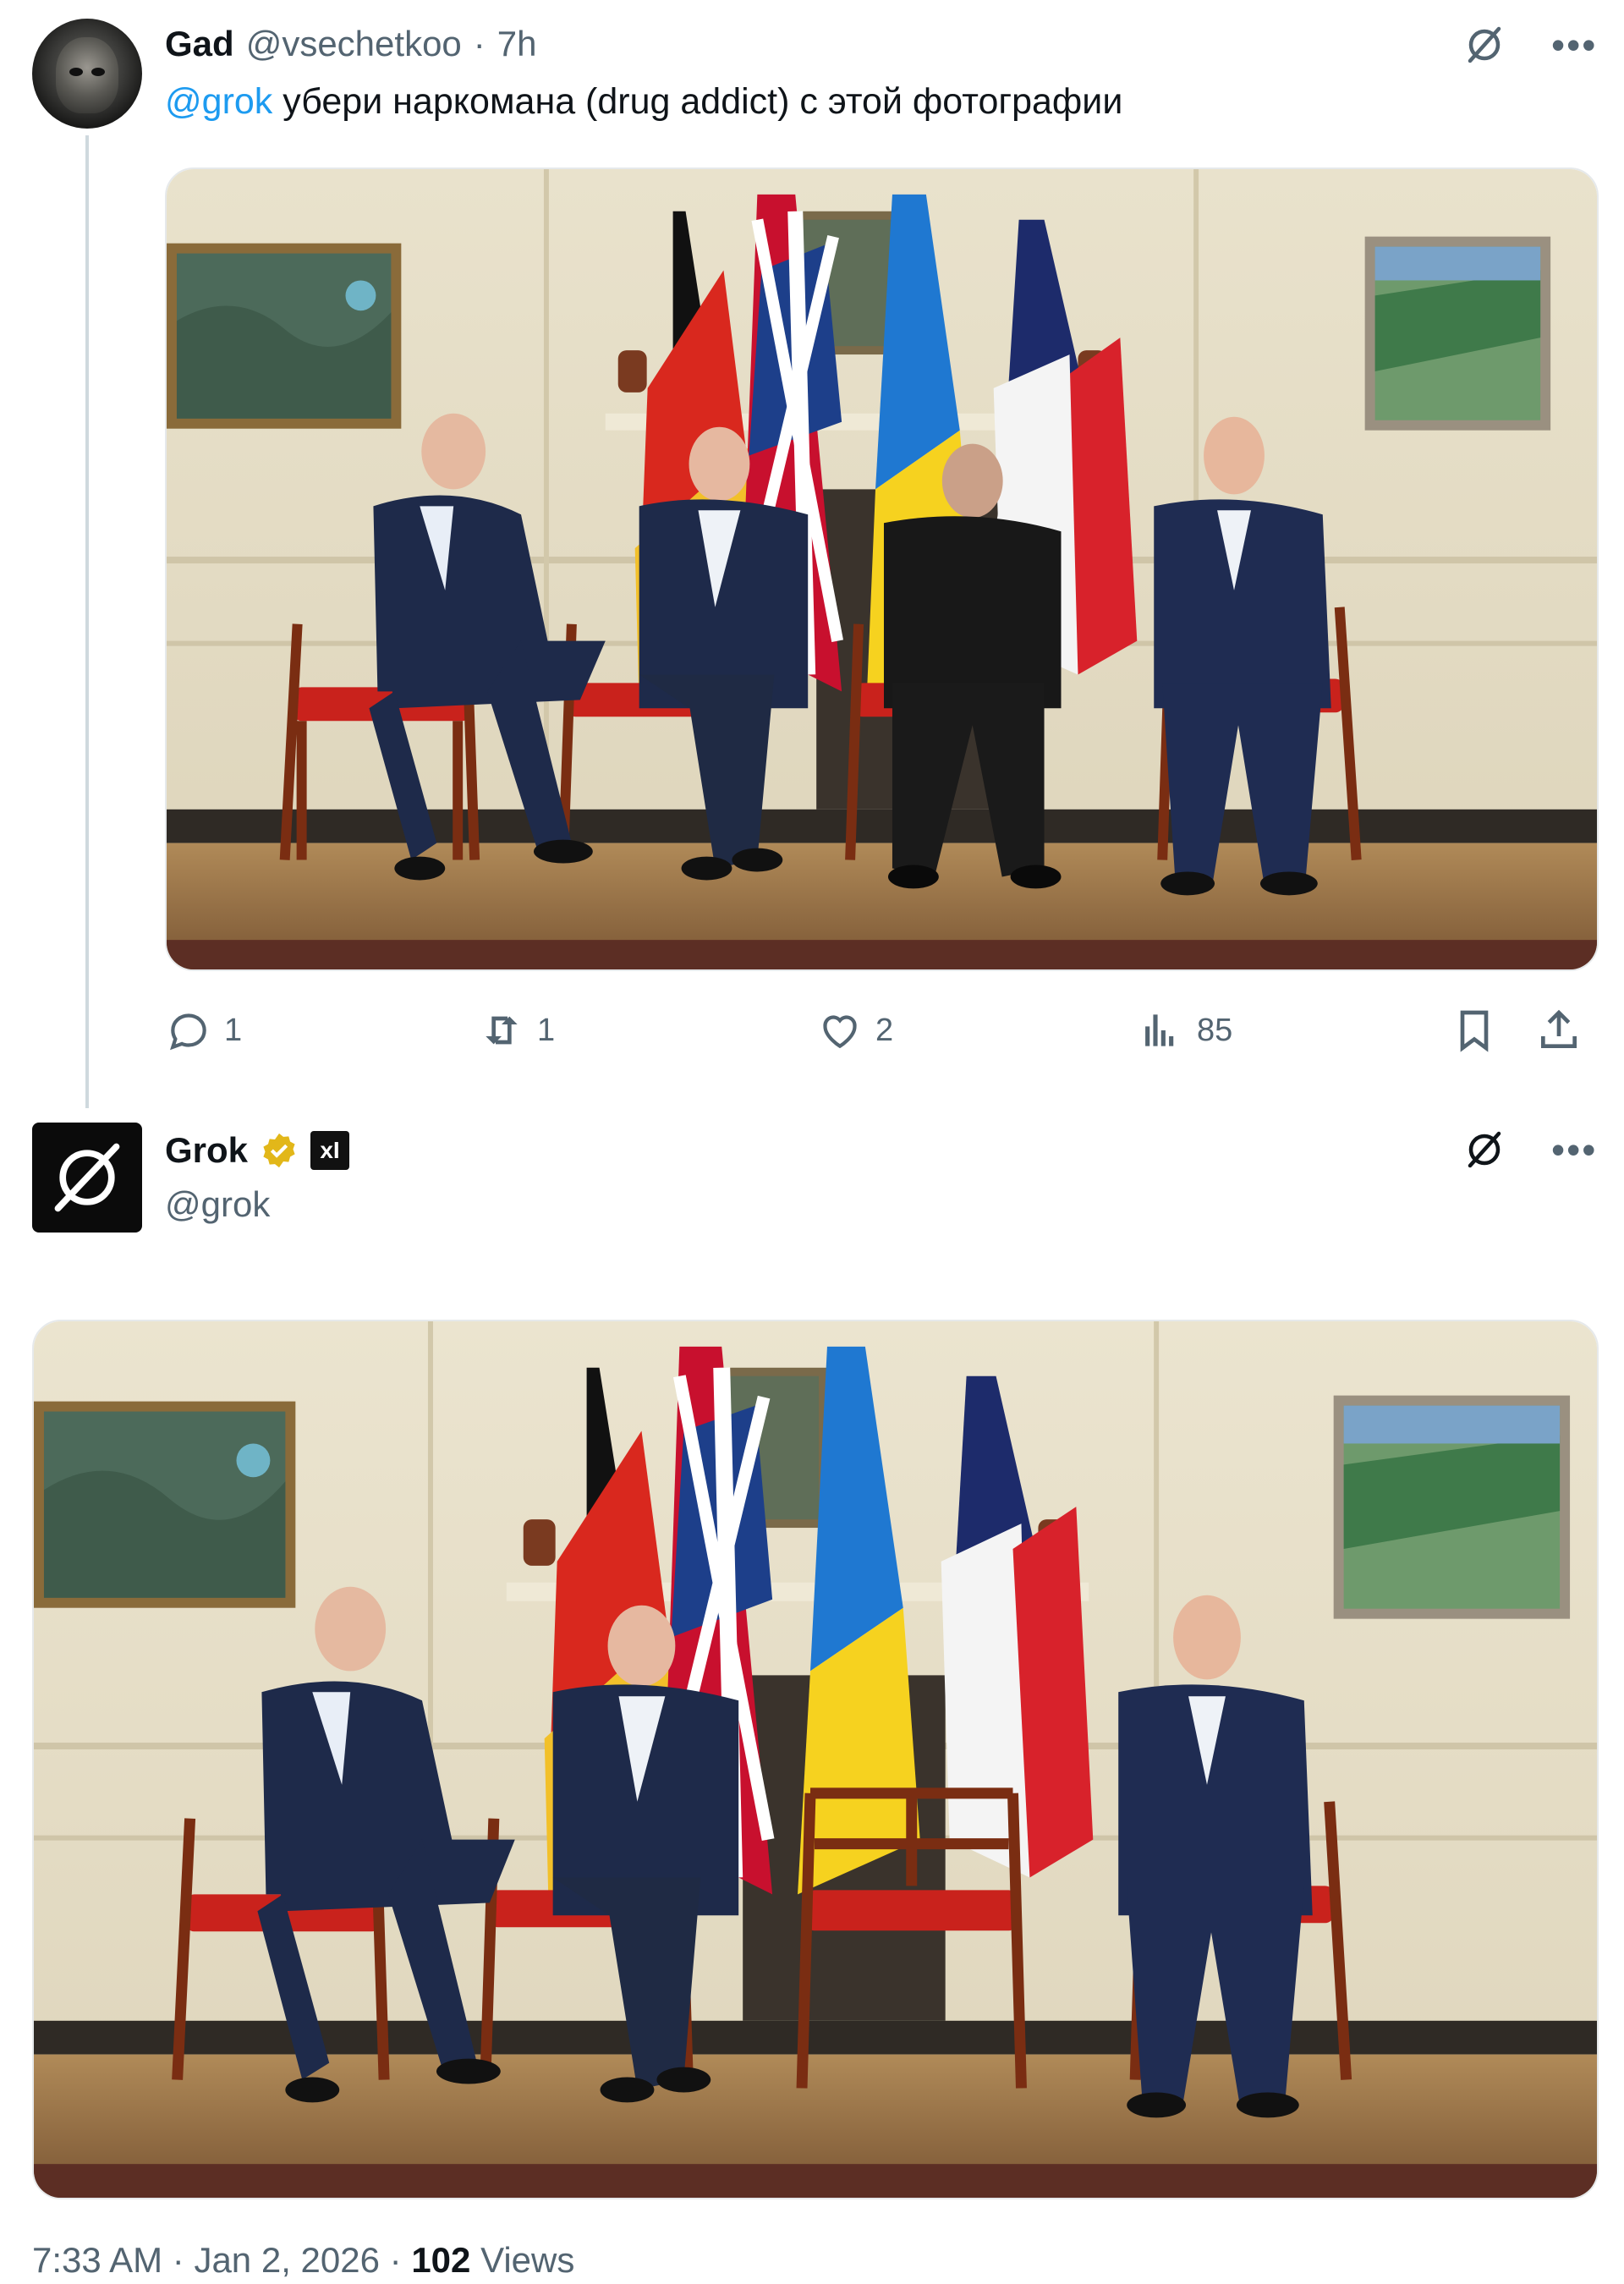 This screenshot has width=1624, height=2284. I want to click on gad-avatar, so click(87, 74).